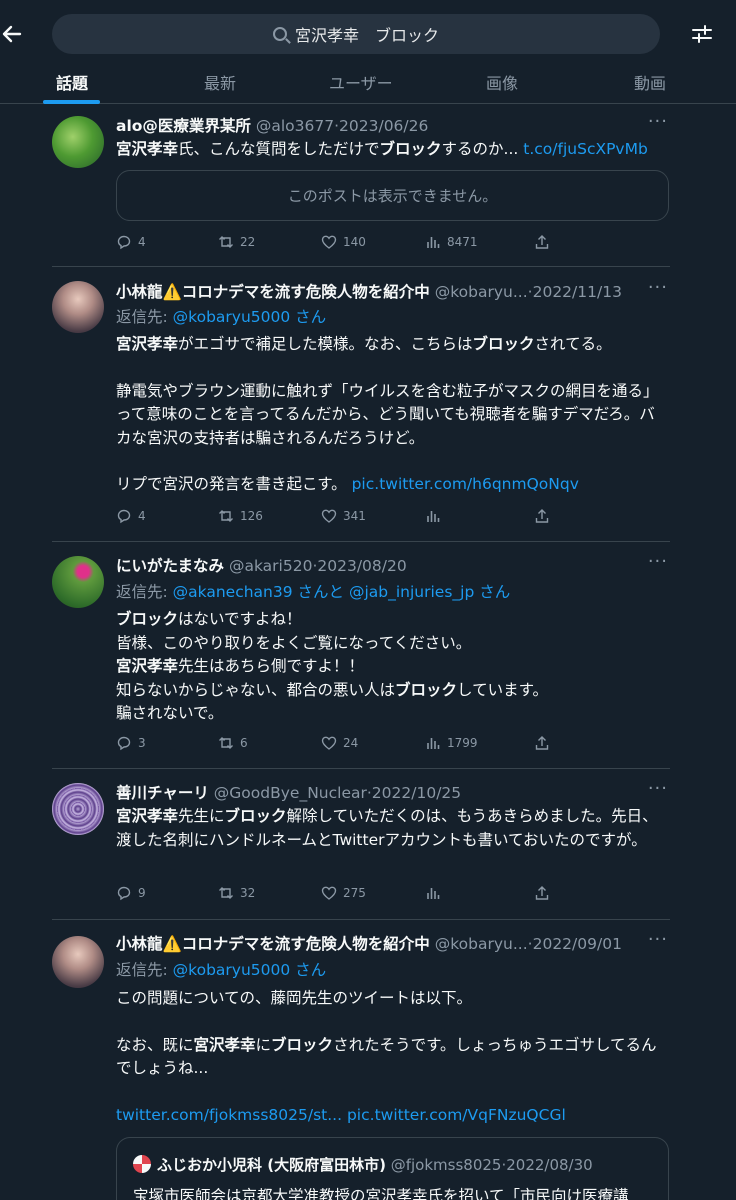  Describe the element at coordinates (383, 126) in the screenshot. I see `post-date: 2023/06/26` at that location.